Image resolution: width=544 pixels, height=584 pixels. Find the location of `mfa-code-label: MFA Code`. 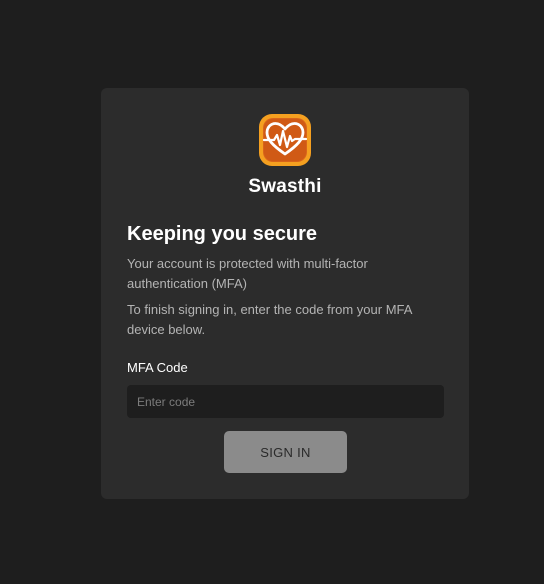

mfa-code-label: MFA Code is located at coordinates (157, 367).